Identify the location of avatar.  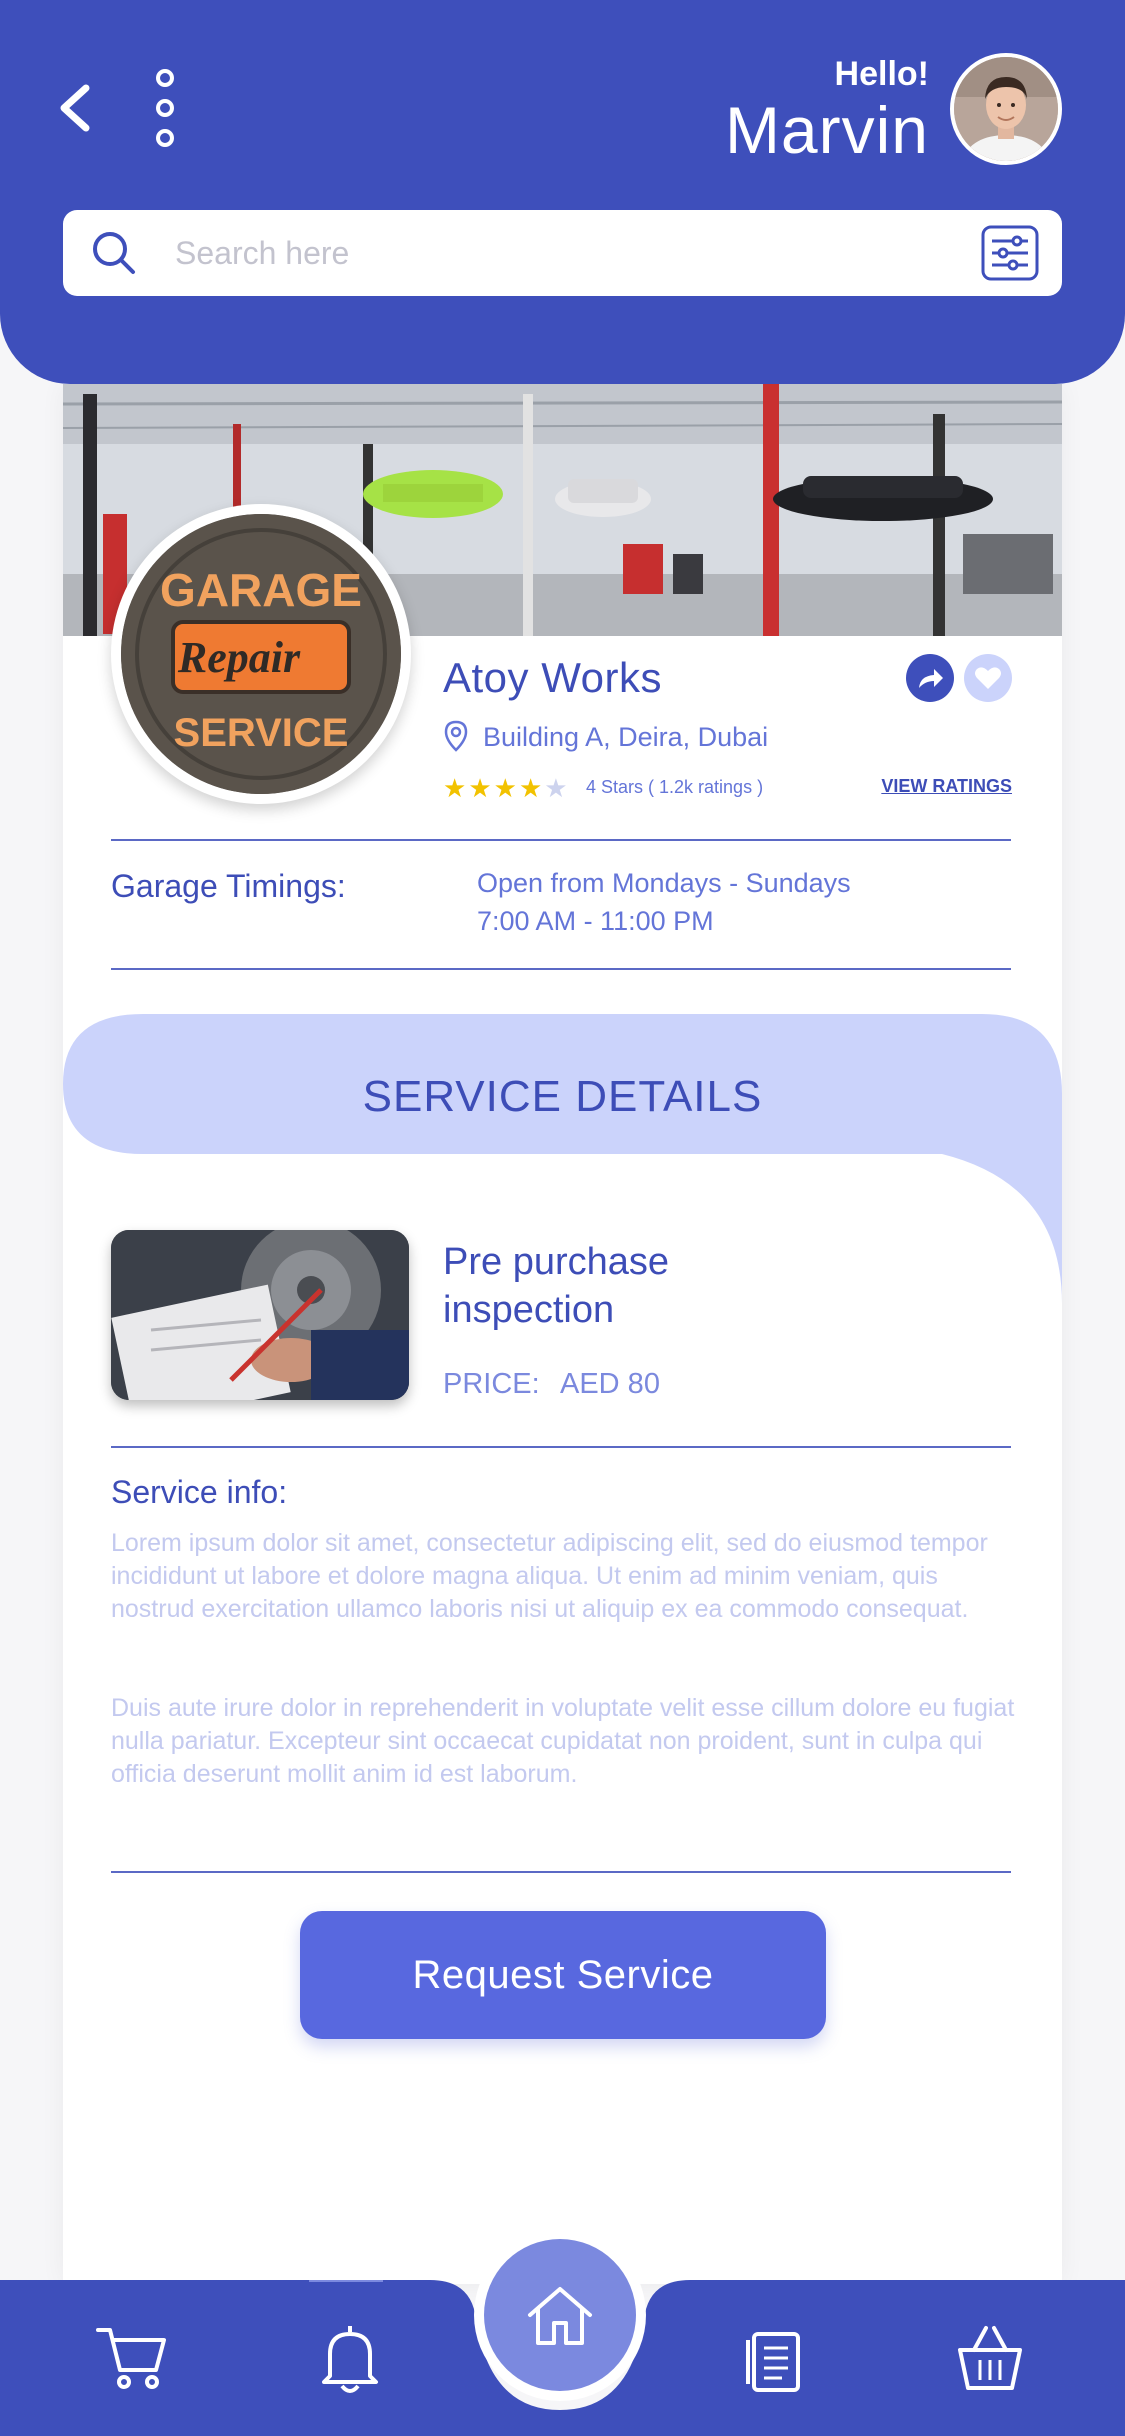
(1006, 109).